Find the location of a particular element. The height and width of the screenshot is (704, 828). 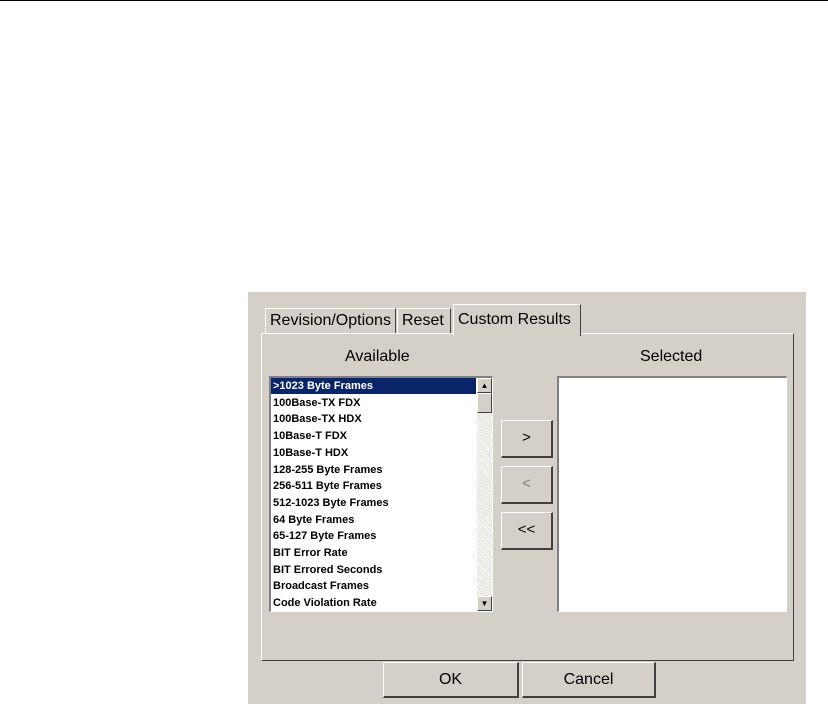

list-item: >1023 Byte Frames is located at coordinates (373, 386).